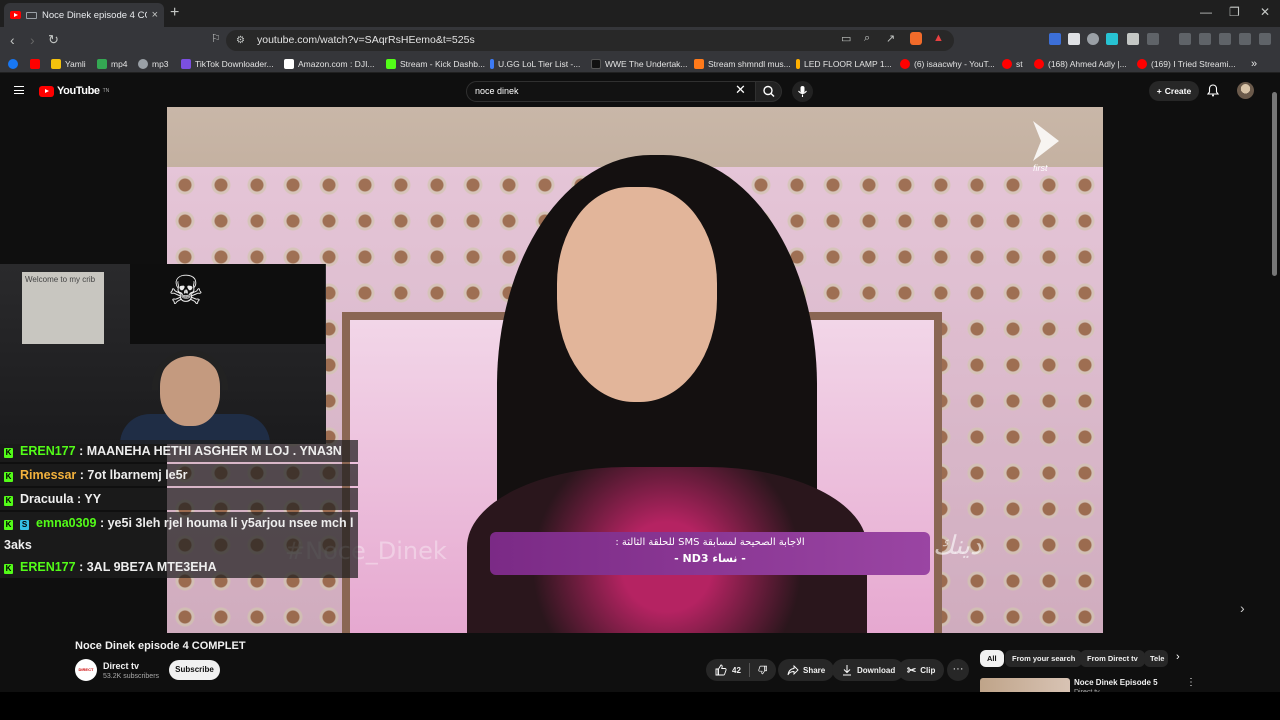  What do you see at coordinates (1213, 90) in the screenshot?
I see `notifications-bell-icon` at bounding box center [1213, 90].